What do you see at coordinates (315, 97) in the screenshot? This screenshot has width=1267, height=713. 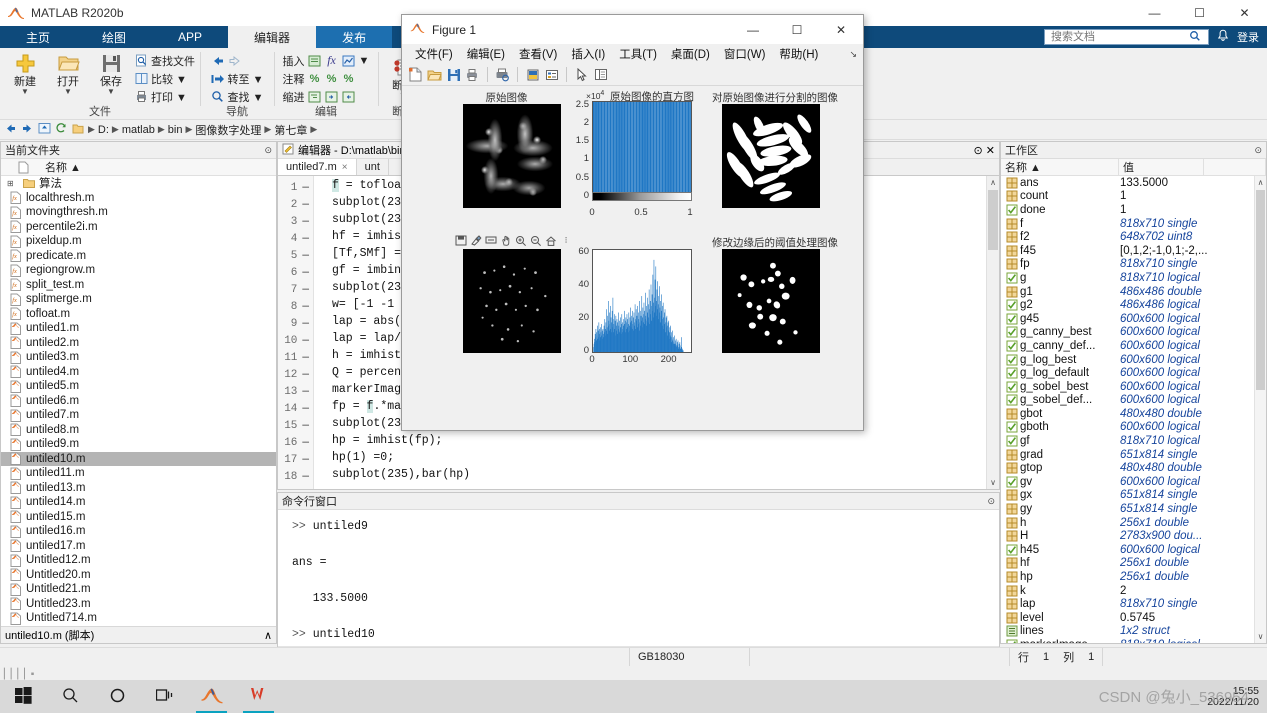 I see `smart-indent-icon` at bounding box center [315, 97].